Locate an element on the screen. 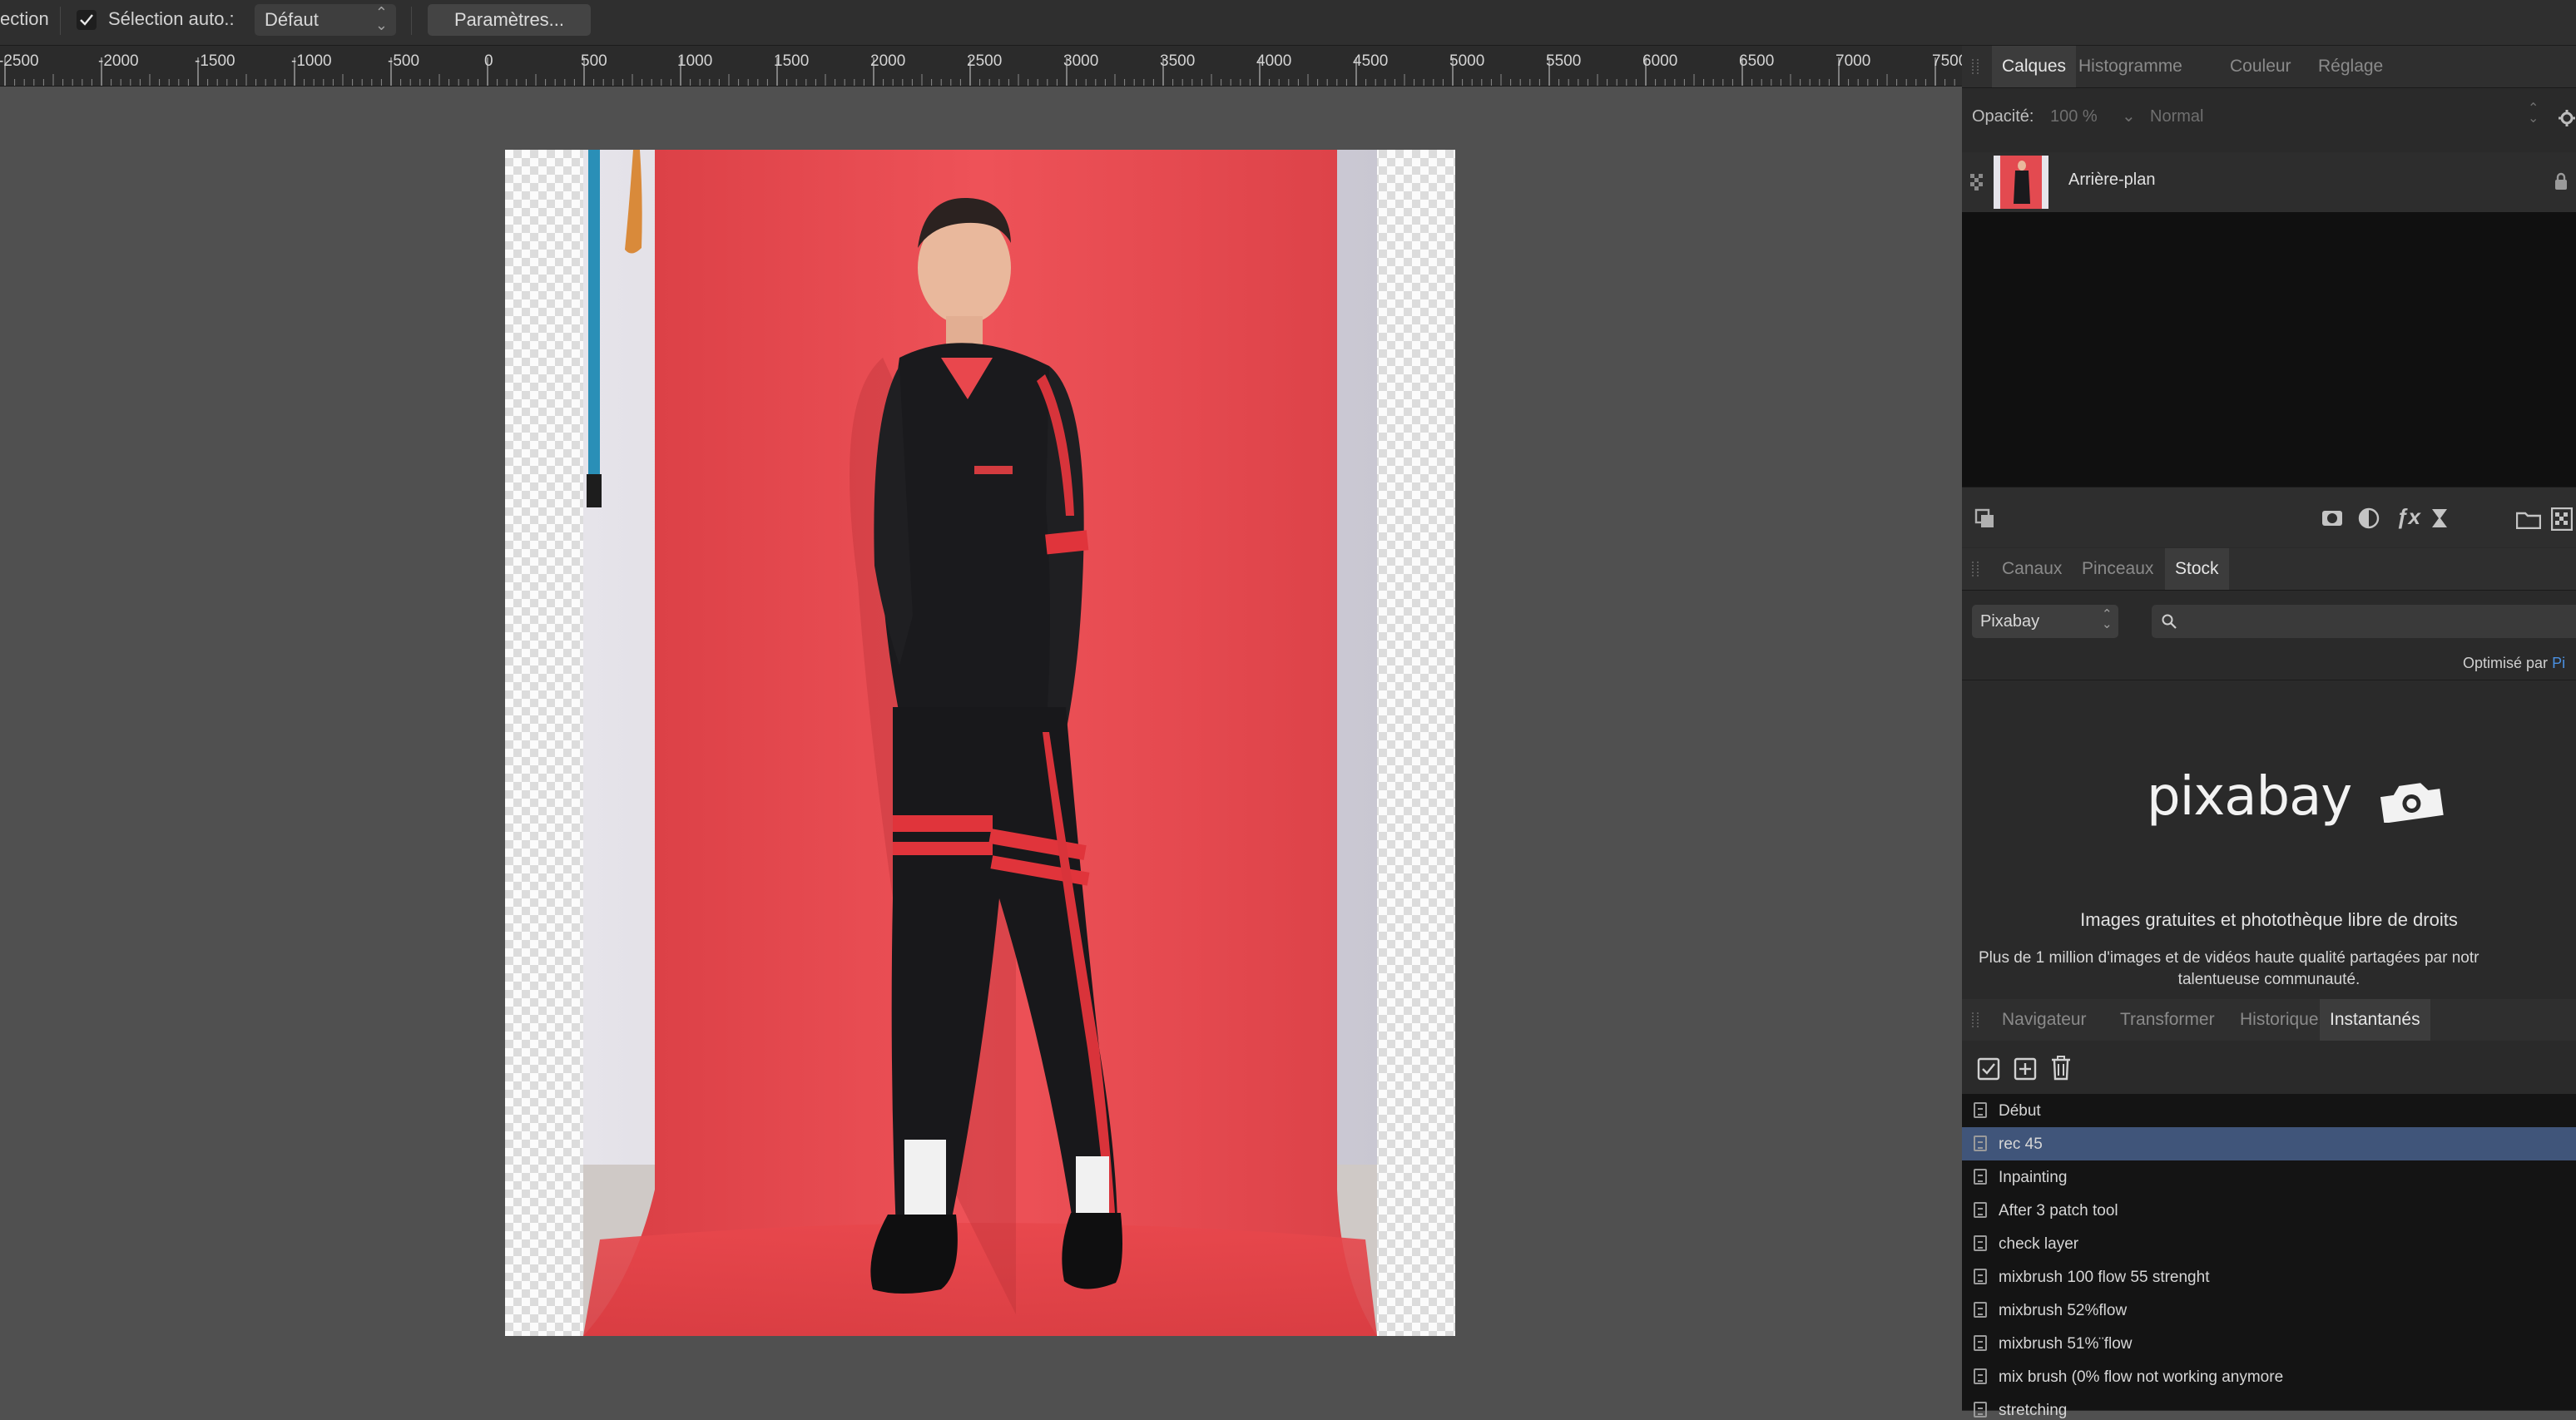  layer-stack-icon is located at coordinates (1984, 518).